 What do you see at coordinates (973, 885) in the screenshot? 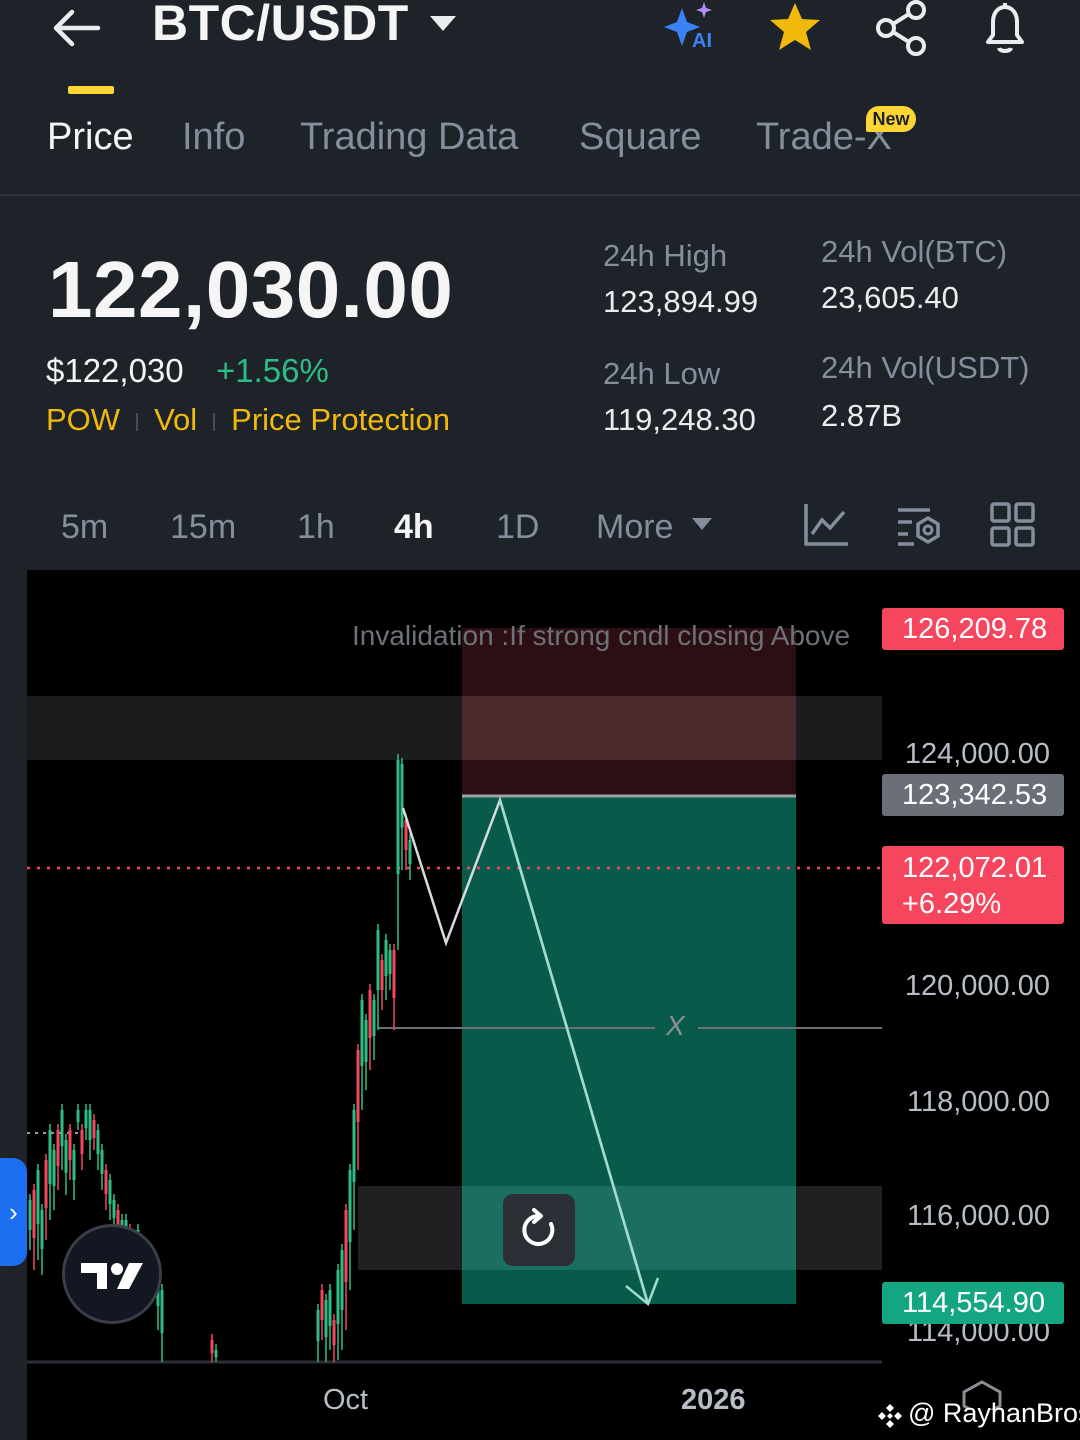
I see `last-price-tag: 122,072.01 +6.29%` at bounding box center [973, 885].